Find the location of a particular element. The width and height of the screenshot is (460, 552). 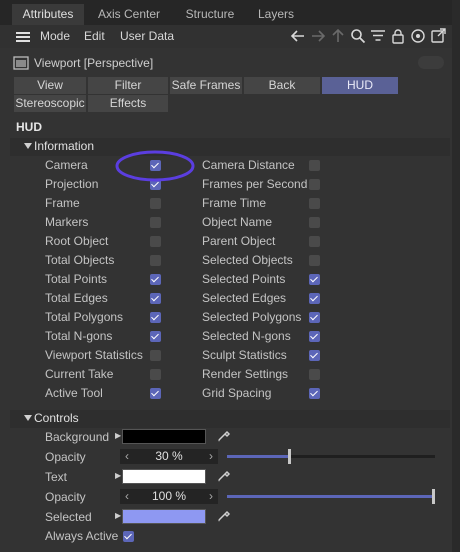

button-stereoscopic: Stereoscopic is located at coordinates (50, 103).